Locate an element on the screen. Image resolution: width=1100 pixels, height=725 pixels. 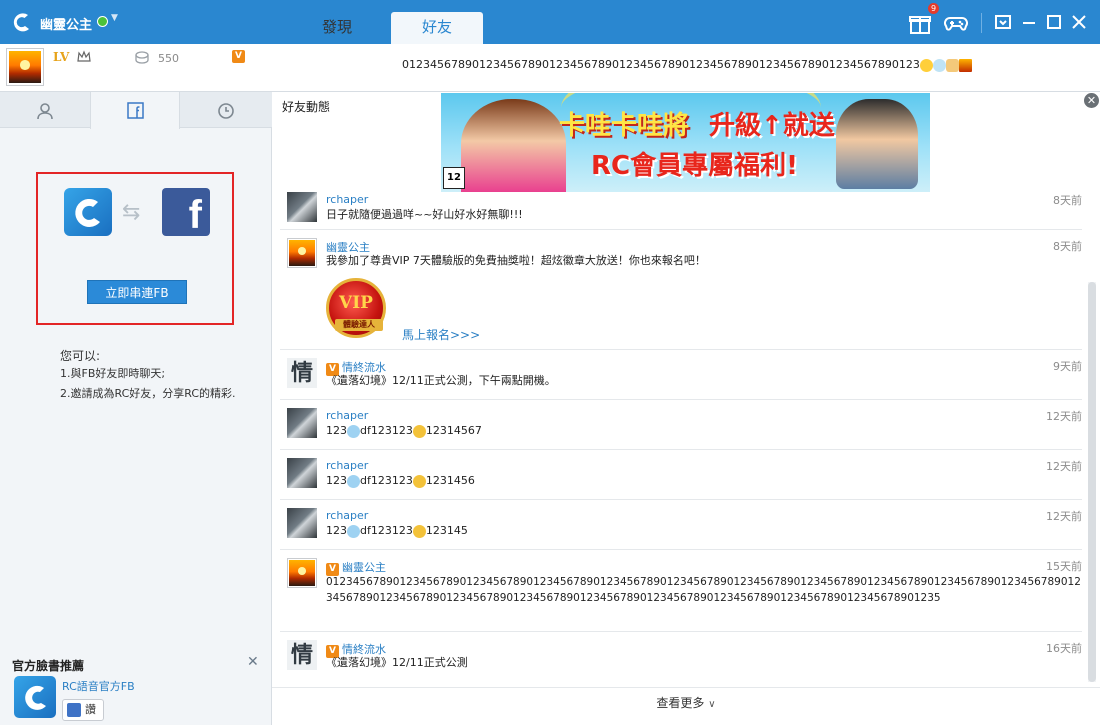
smile-emoji-icon is located at coordinates (926, 65).